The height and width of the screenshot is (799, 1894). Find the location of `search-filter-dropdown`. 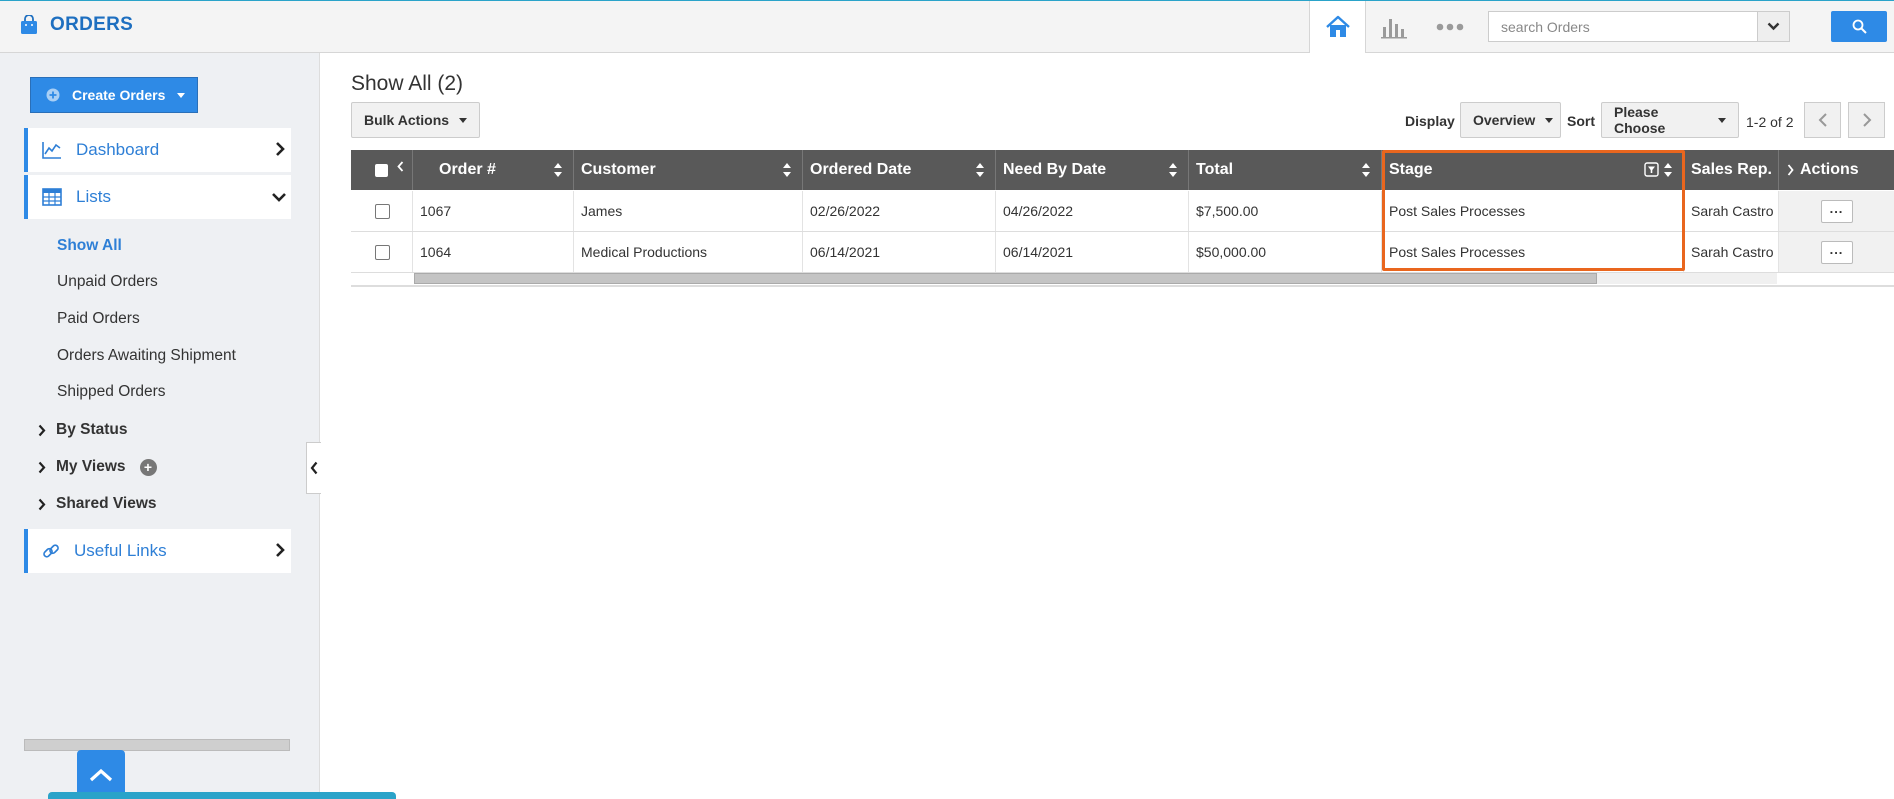

search-filter-dropdown is located at coordinates (1773, 26).